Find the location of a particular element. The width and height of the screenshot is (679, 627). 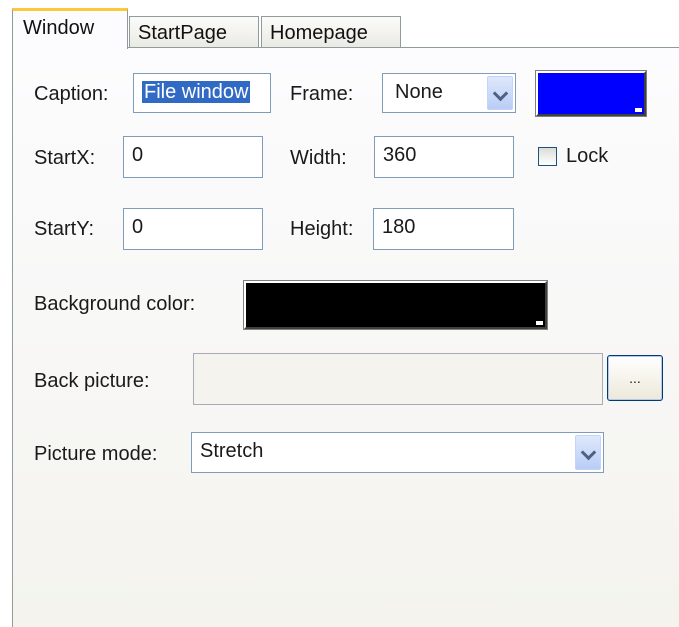

height-label: Height: is located at coordinates (322, 229).